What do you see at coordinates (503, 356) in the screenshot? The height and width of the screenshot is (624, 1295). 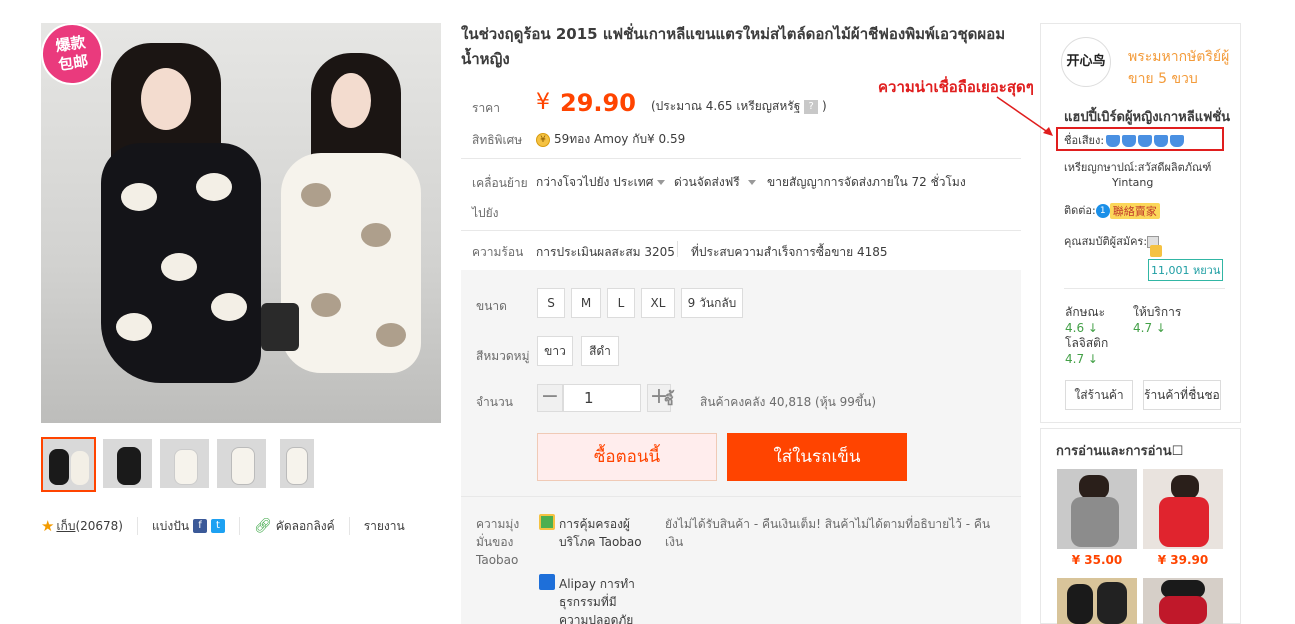 I see `color-label: สีหมวดหมู่` at bounding box center [503, 356].